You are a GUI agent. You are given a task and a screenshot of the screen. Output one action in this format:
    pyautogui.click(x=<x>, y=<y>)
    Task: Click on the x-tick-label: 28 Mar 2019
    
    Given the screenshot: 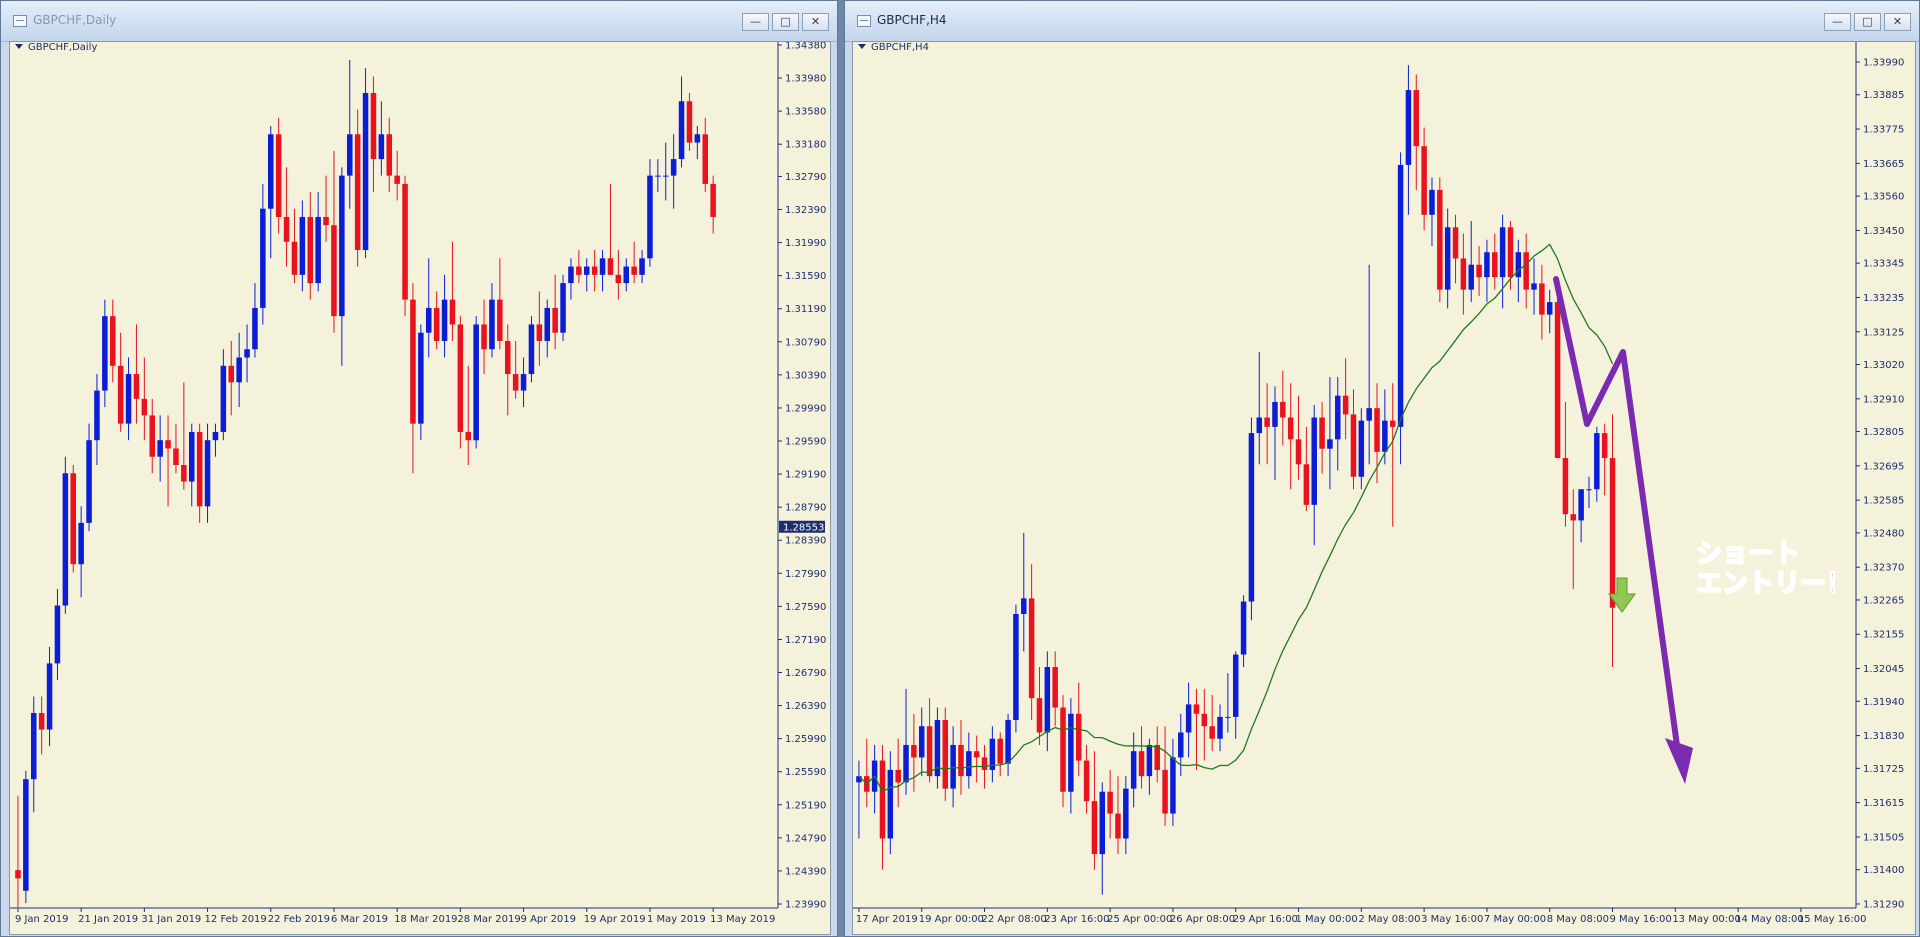 What is the action you would take?
    pyautogui.click(x=488, y=919)
    